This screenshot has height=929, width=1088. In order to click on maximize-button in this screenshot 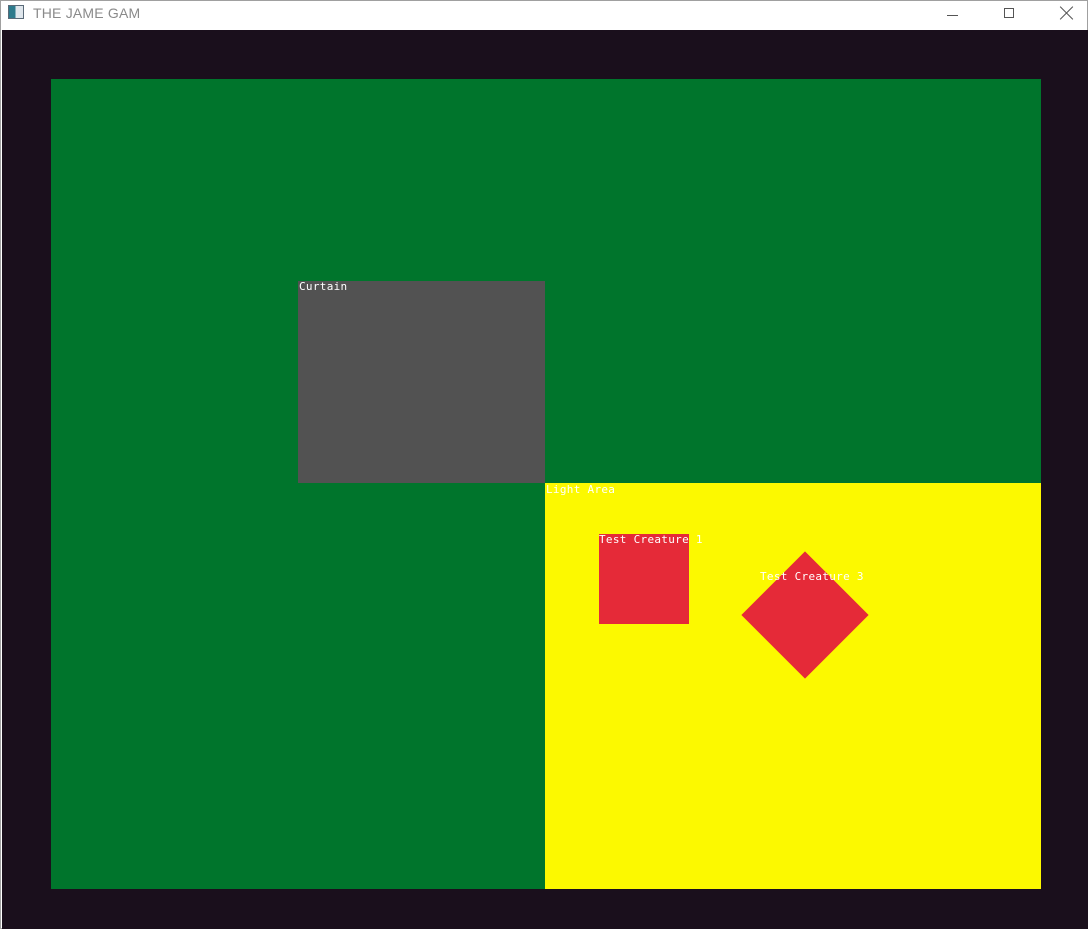, I will do `click(1009, 15)`.